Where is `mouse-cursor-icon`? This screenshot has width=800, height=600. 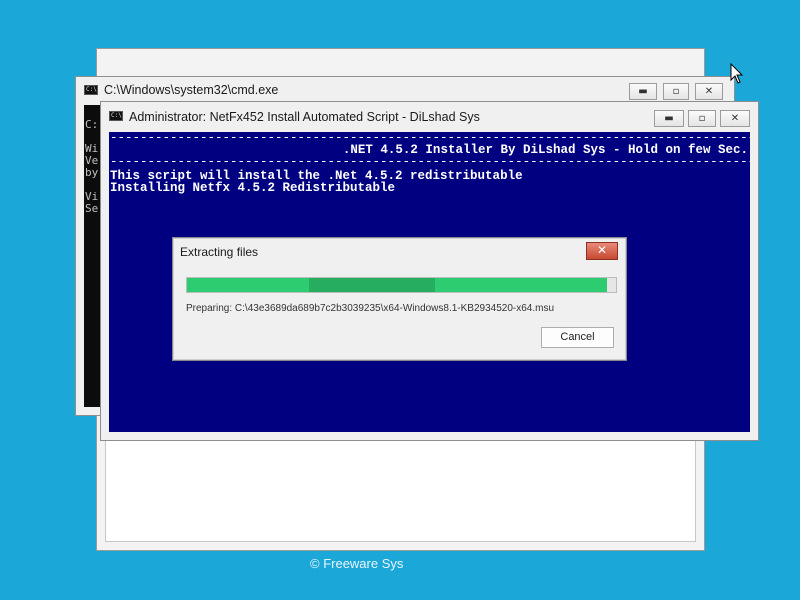 mouse-cursor-icon is located at coordinates (737, 73).